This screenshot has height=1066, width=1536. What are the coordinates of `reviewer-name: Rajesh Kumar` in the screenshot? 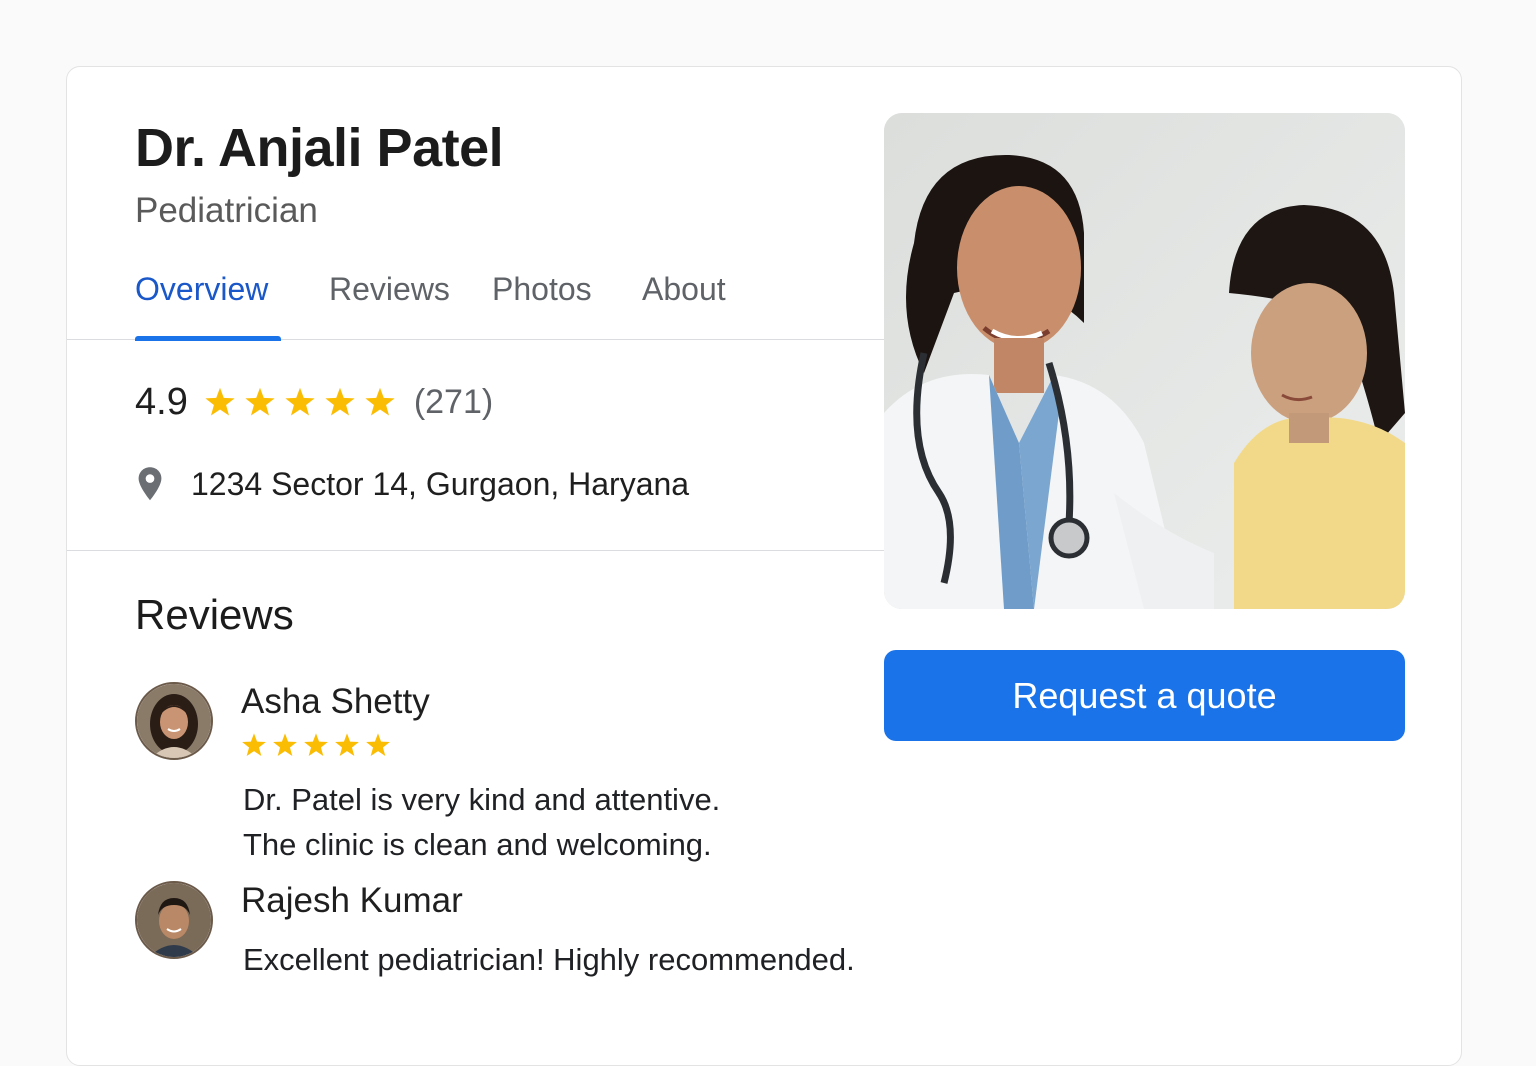 It's located at (352, 900).